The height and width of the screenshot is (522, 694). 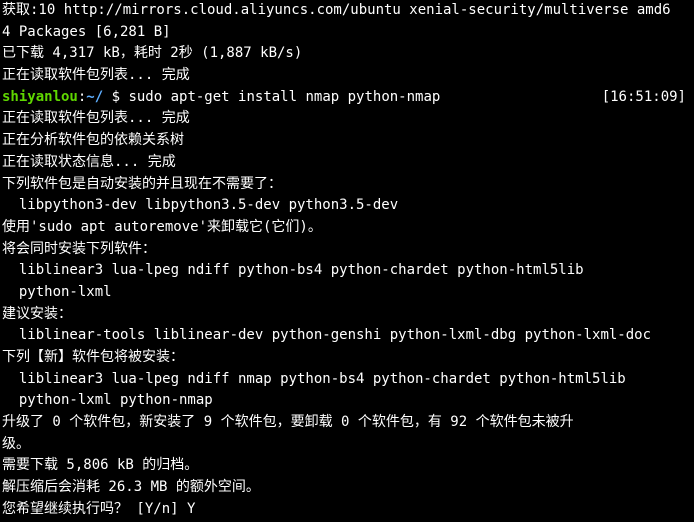 I want to click on output-line: 4 Packages [6,281 B], so click(x=86, y=31).